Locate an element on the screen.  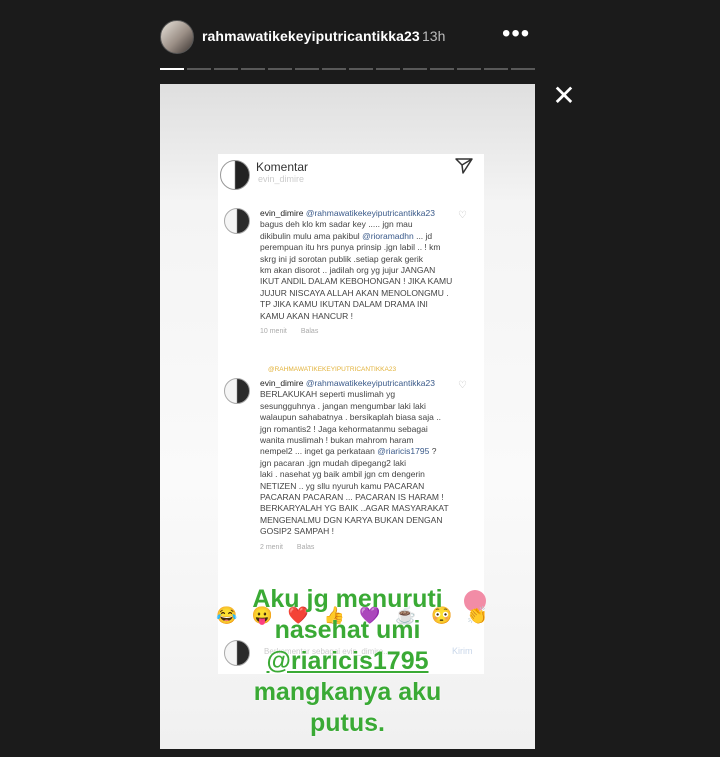
comment-line: JUJUR NISCAYA ALLAH AKAN MENOLONGMU . is located at coordinates (354, 292).